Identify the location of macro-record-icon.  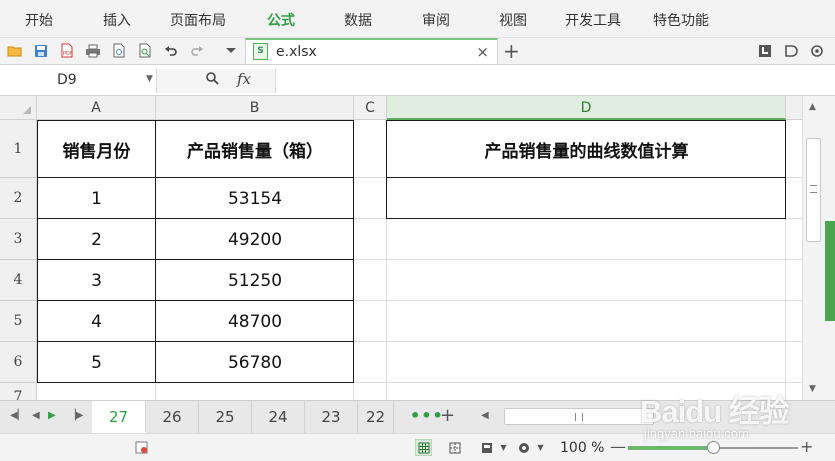
(141, 447).